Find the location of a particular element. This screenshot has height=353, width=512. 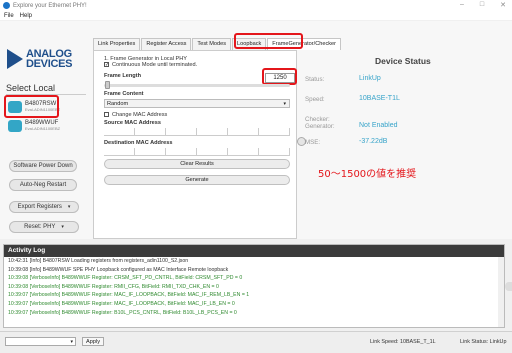

dest-mac-label: Destination MAC Address is located at coordinates (138, 143).